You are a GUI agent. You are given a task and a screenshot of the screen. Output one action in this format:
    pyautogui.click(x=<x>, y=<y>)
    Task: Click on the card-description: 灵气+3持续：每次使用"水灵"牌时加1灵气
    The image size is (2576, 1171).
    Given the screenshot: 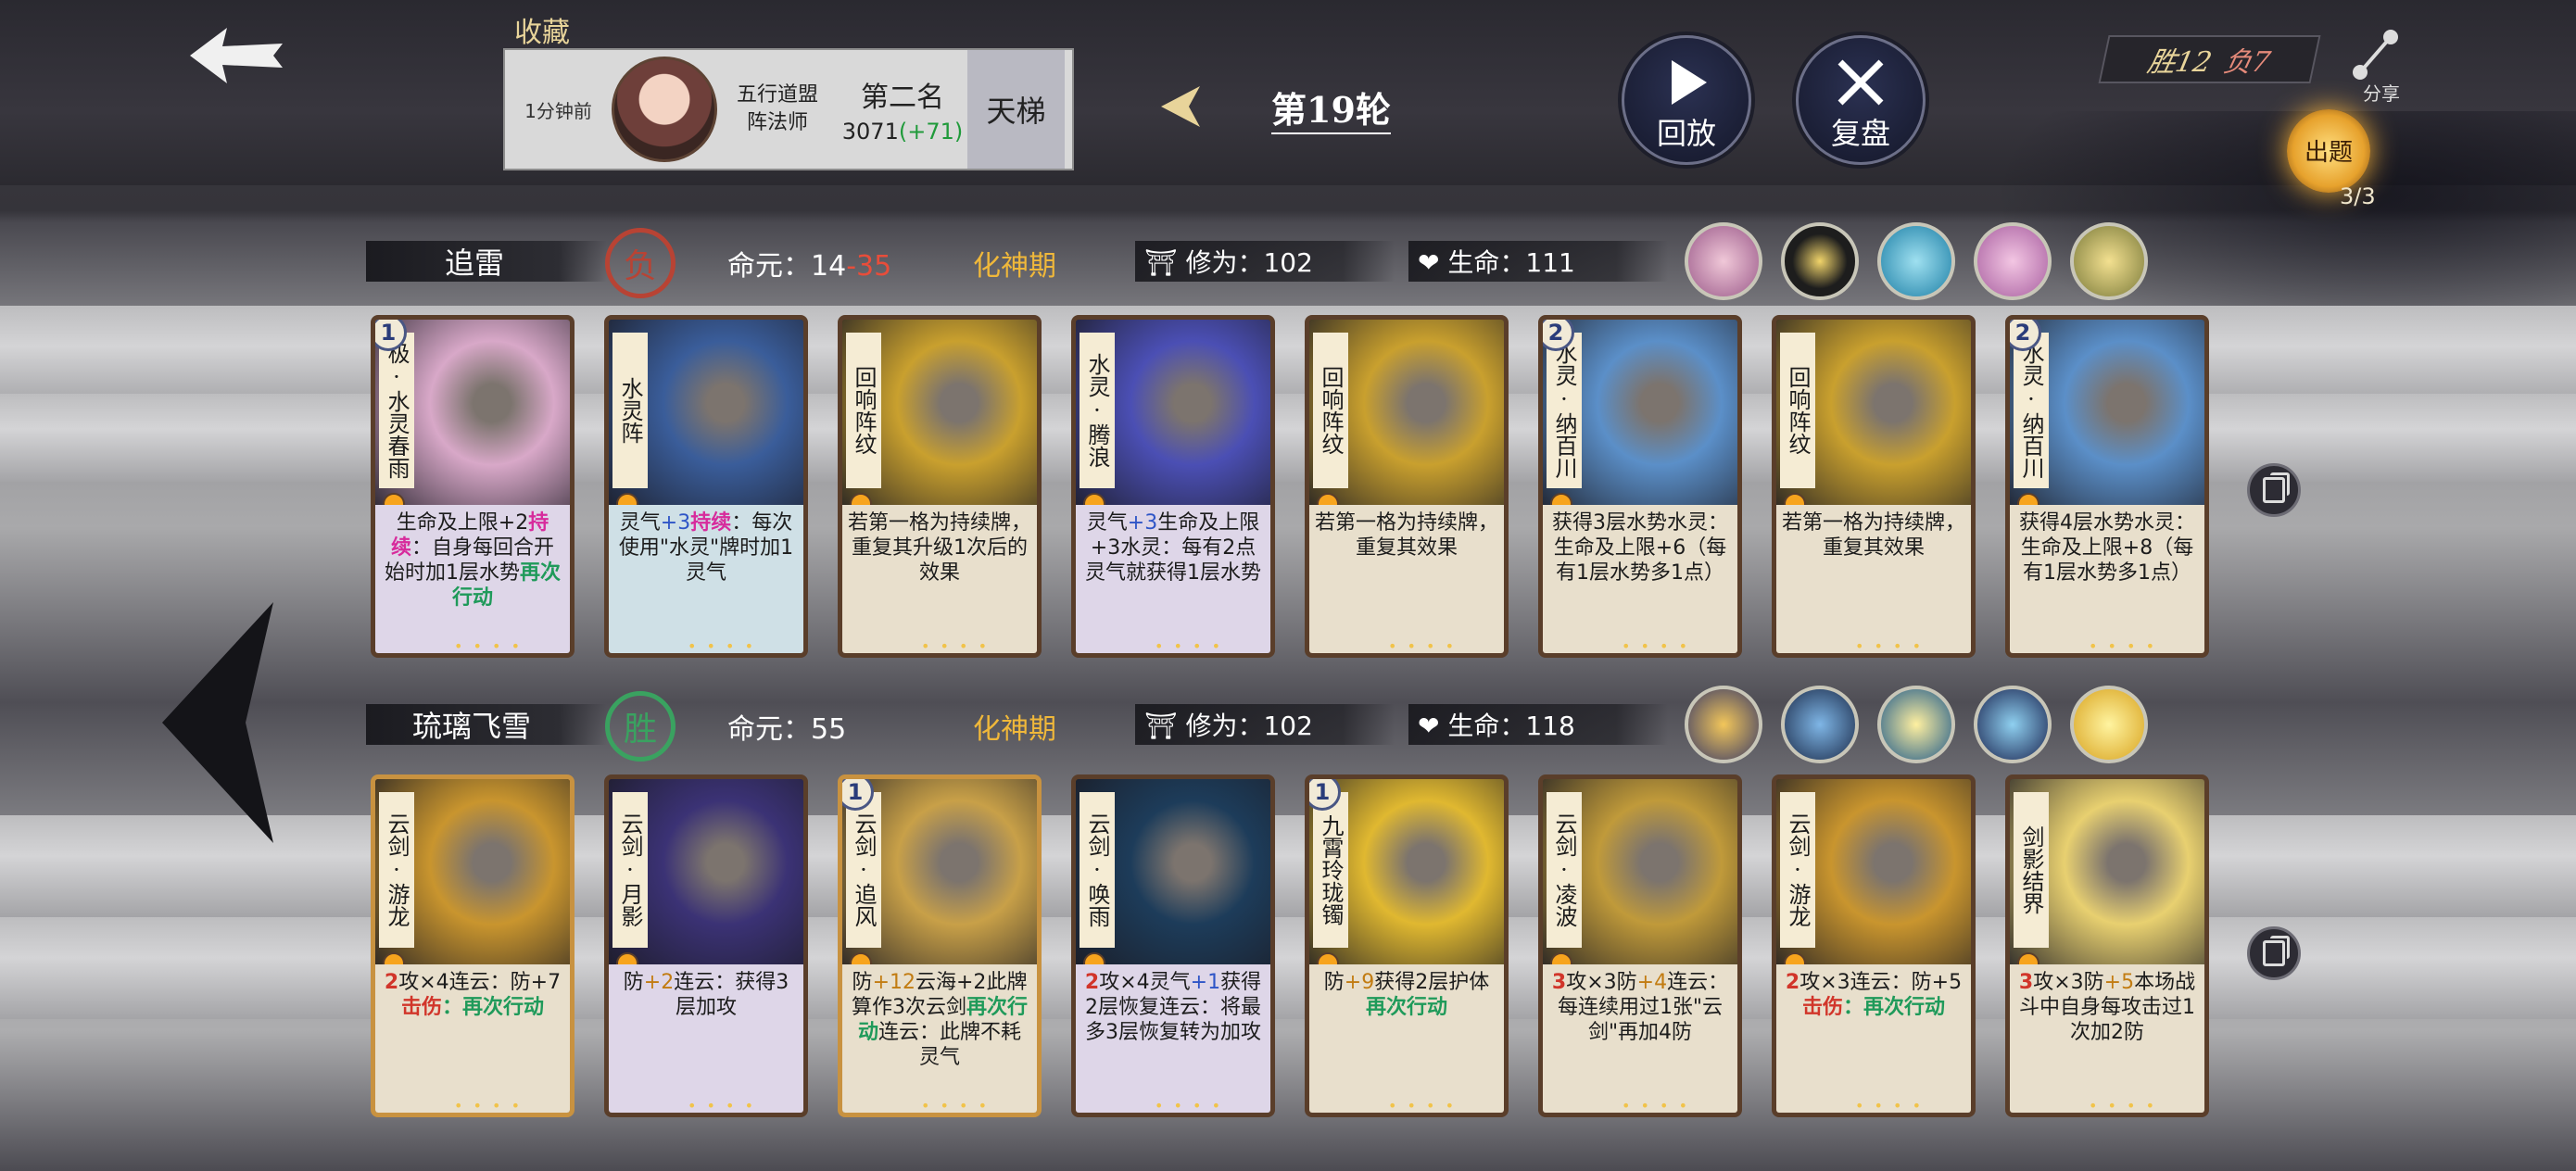 What is the action you would take?
    pyautogui.click(x=706, y=579)
    